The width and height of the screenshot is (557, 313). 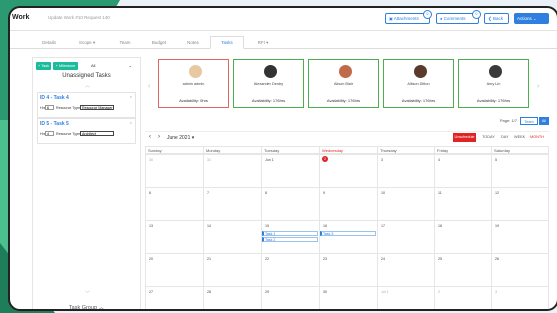 I want to click on tab-scope: Scope ▾, so click(x=87, y=42).